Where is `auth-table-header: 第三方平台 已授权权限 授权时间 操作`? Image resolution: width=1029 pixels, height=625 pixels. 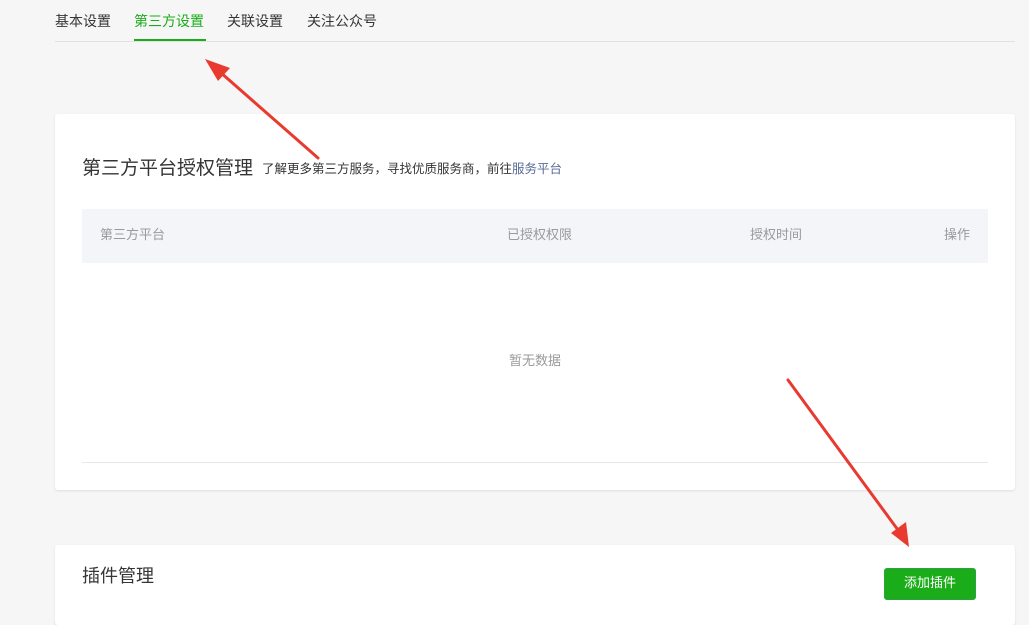 auth-table-header: 第三方平台 已授权权限 授权时间 操作 is located at coordinates (535, 236).